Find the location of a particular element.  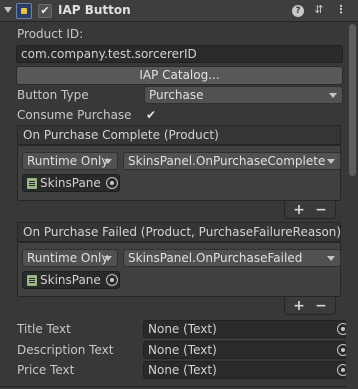

button-type-value: Purchase is located at coordinates (176, 95).